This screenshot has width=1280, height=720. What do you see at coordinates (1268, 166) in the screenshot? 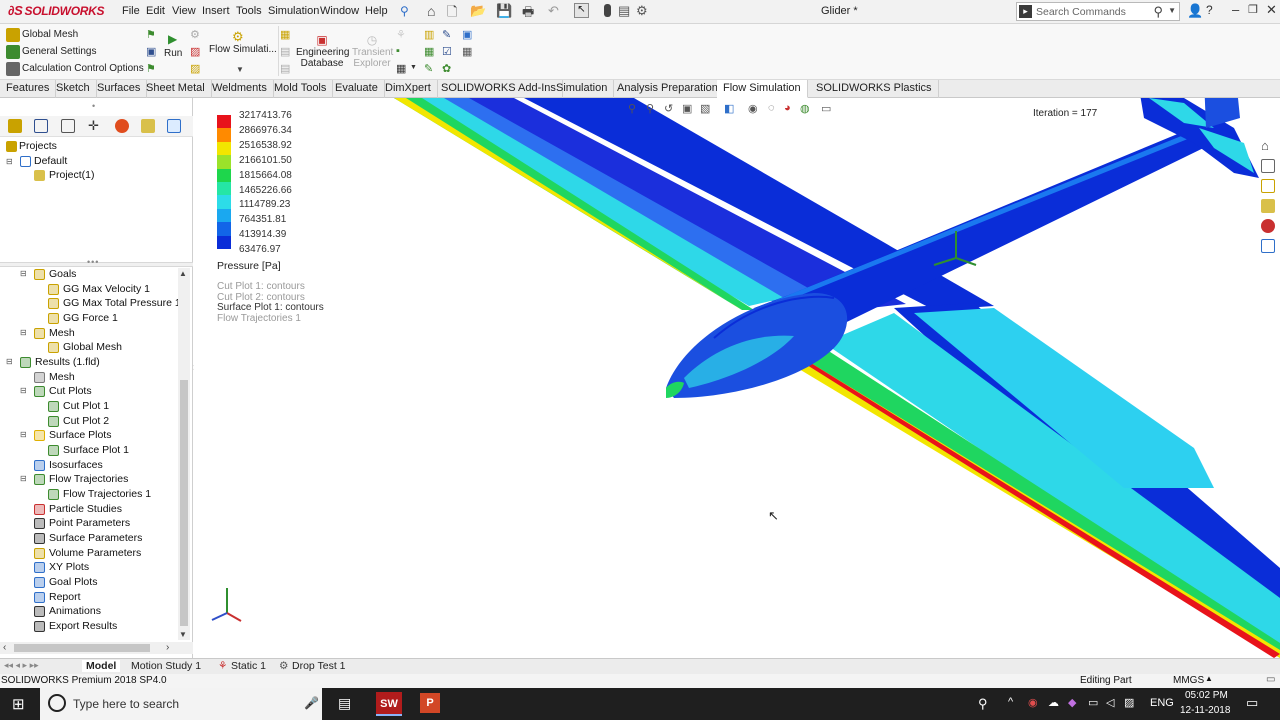
I see `design-library-icon` at bounding box center [1268, 166].